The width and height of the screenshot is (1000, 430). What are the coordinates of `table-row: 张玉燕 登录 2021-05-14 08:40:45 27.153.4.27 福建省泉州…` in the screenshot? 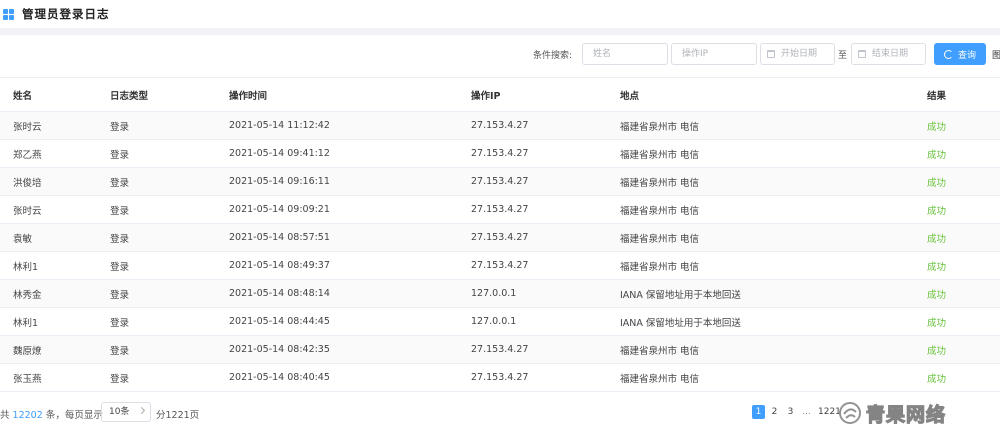 It's located at (500, 378).